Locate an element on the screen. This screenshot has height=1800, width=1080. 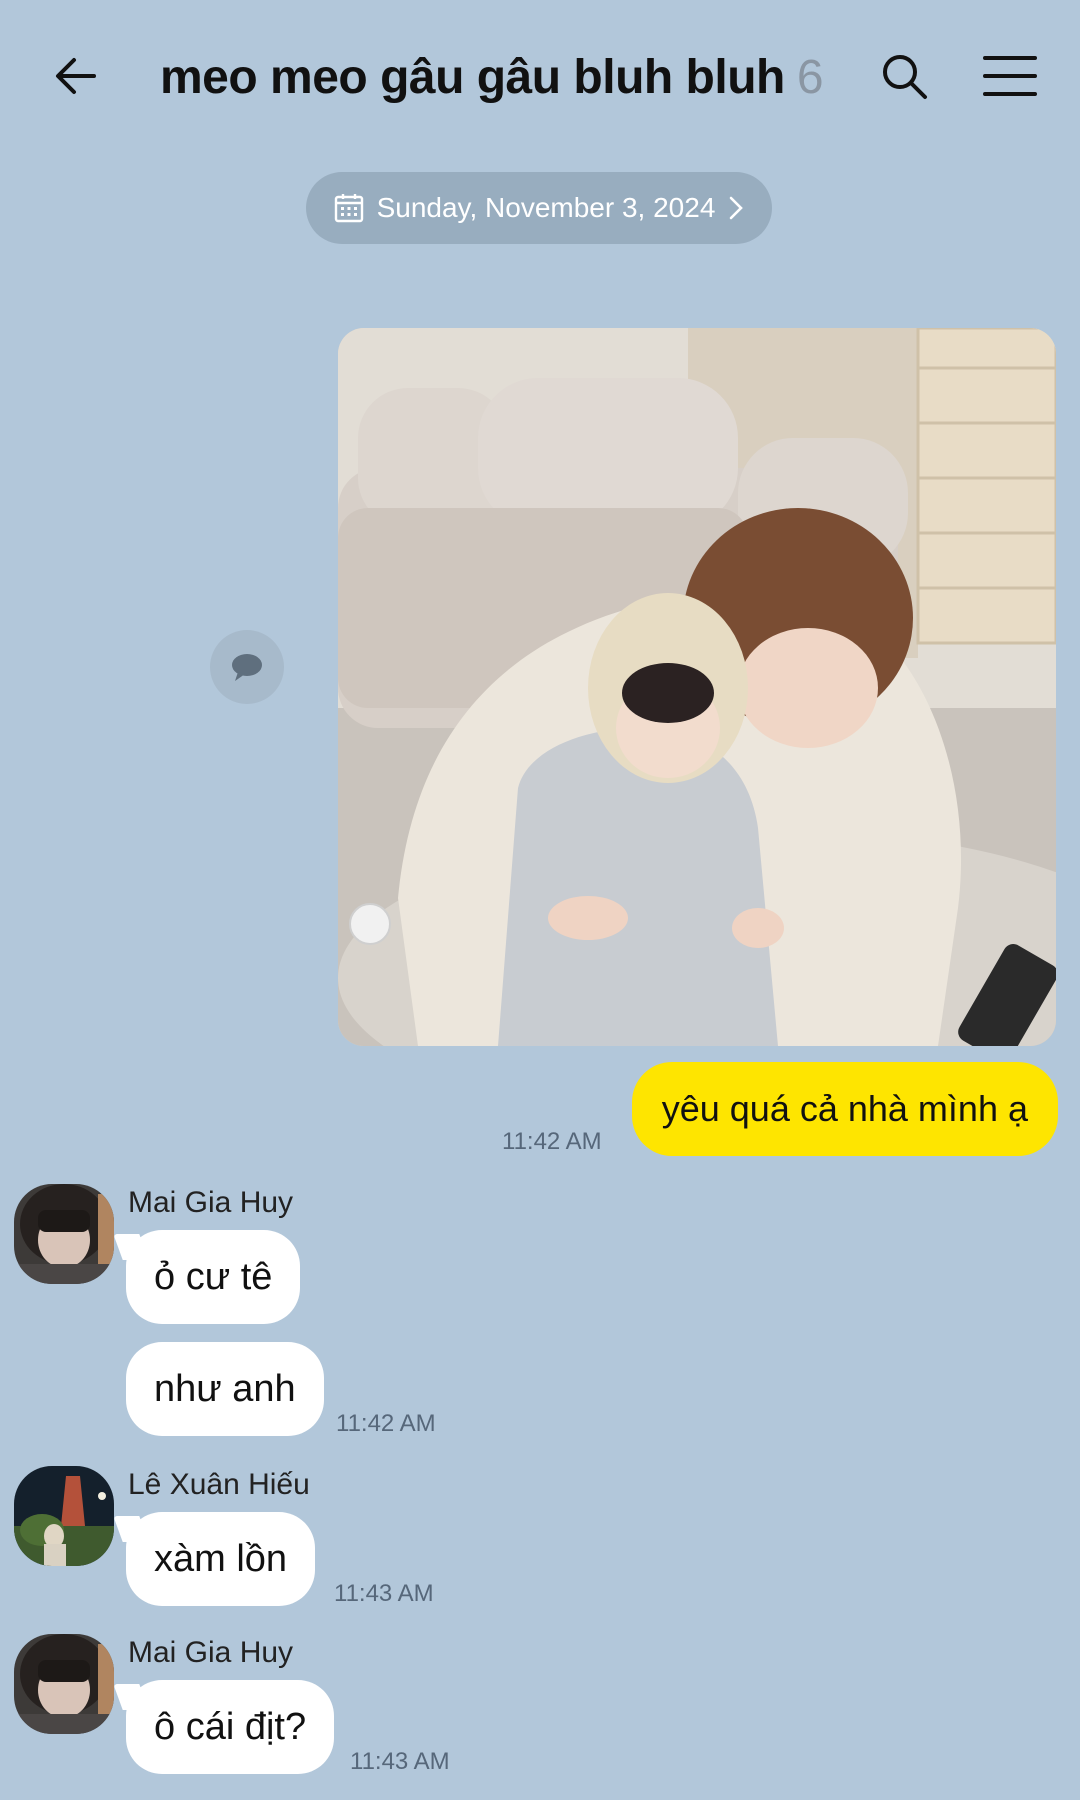
avatar-le-xuan-hieu is located at coordinates (64, 1516).